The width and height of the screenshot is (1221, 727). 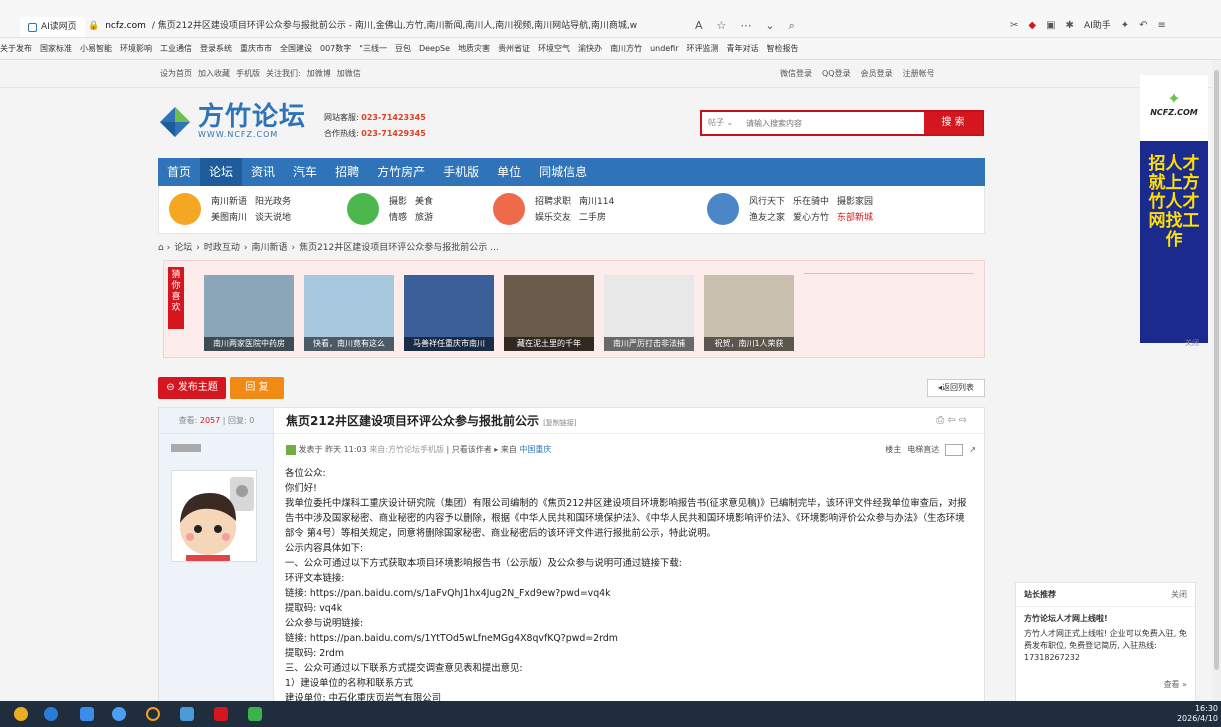 I want to click on subnav-link: 爱心方竹, so click(x=811, y=218).